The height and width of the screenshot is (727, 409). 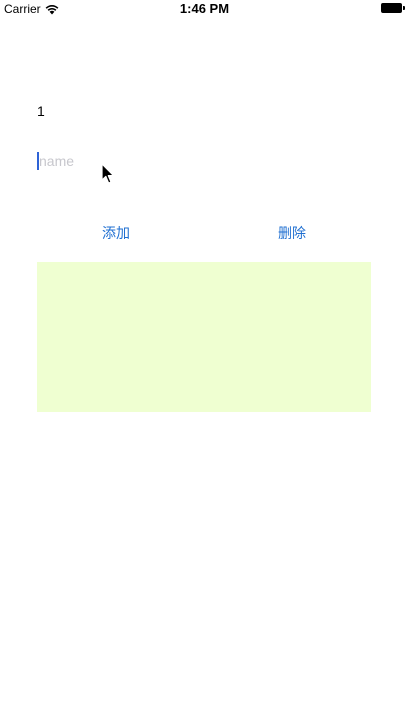 I want to click on status-time: 1:46 PM, so click(x=204, y=8).